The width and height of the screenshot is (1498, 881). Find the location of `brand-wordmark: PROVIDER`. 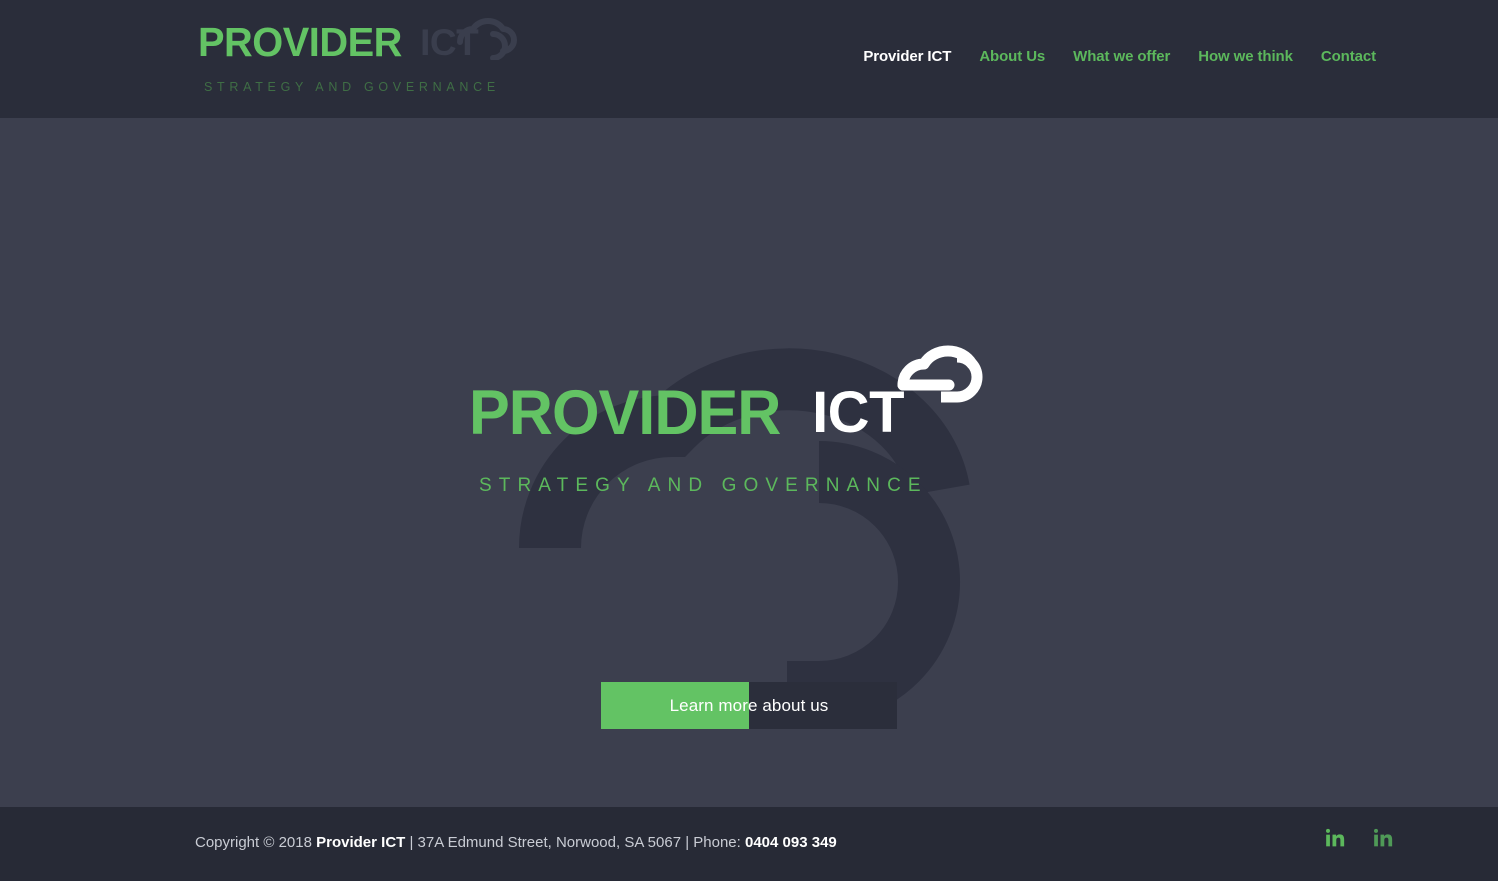

brand-wordmark: PROVIDER is located at coordinates (300, 41).